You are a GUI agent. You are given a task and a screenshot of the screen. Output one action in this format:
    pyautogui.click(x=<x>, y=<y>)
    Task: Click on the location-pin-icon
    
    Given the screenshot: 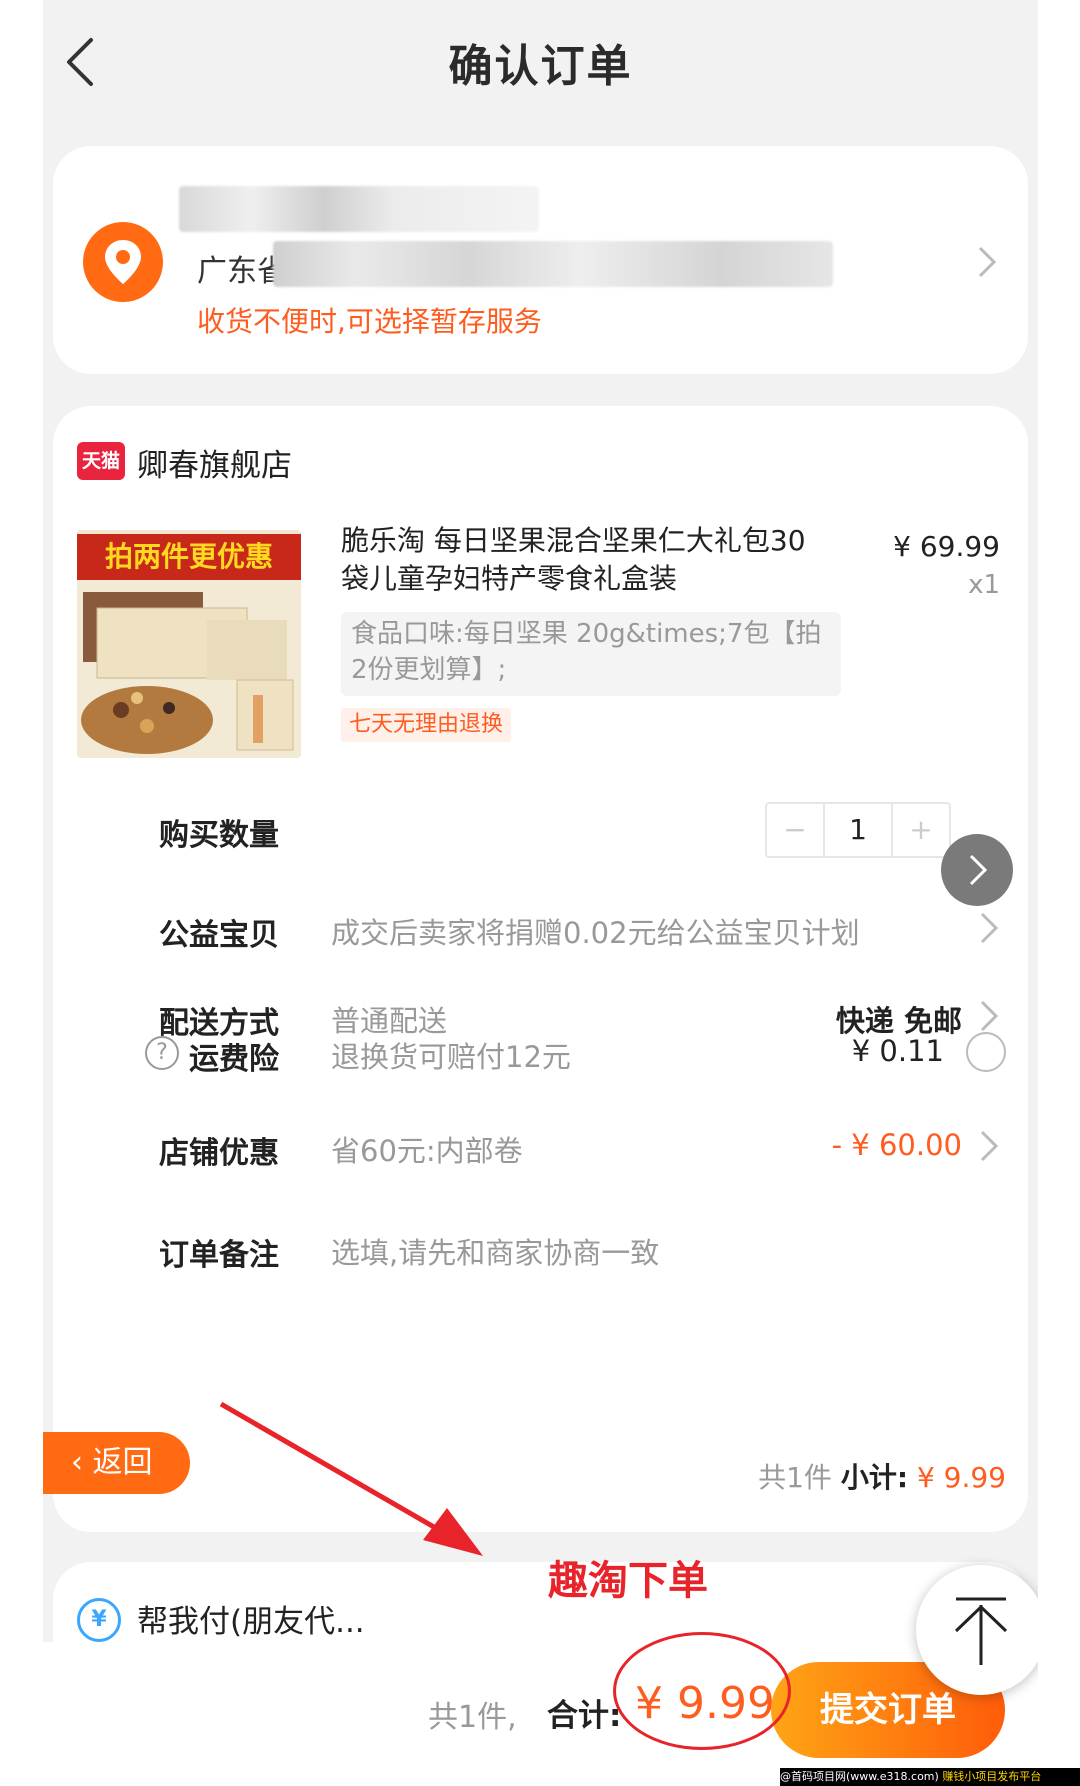 What is the action you would take?
    pyautogui.click(x=123, y=262)
    